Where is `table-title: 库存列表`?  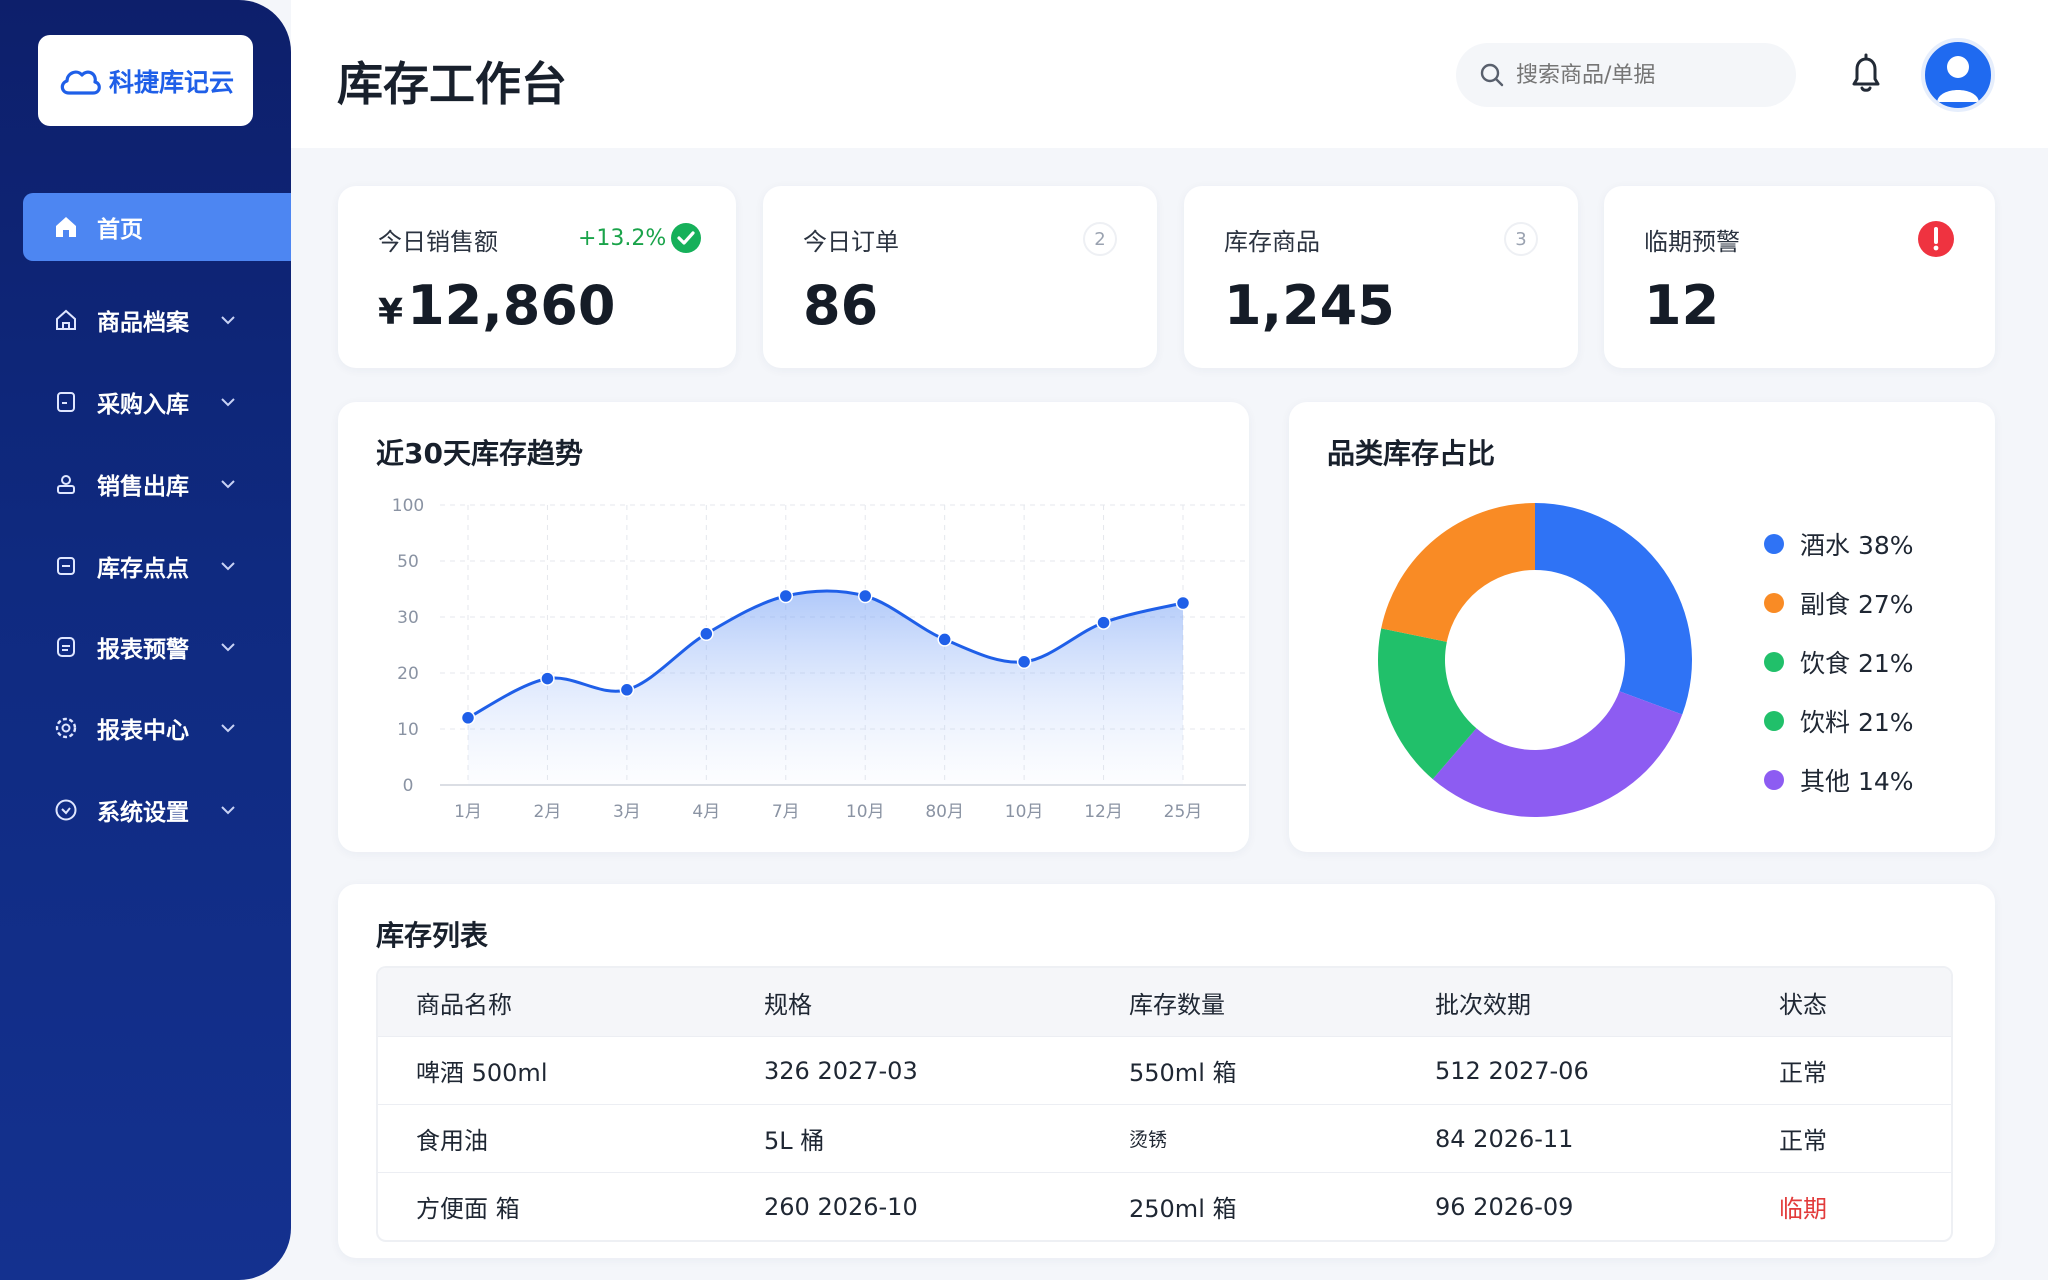
table-title: 库存列表 is located at coordinates (432, 935).